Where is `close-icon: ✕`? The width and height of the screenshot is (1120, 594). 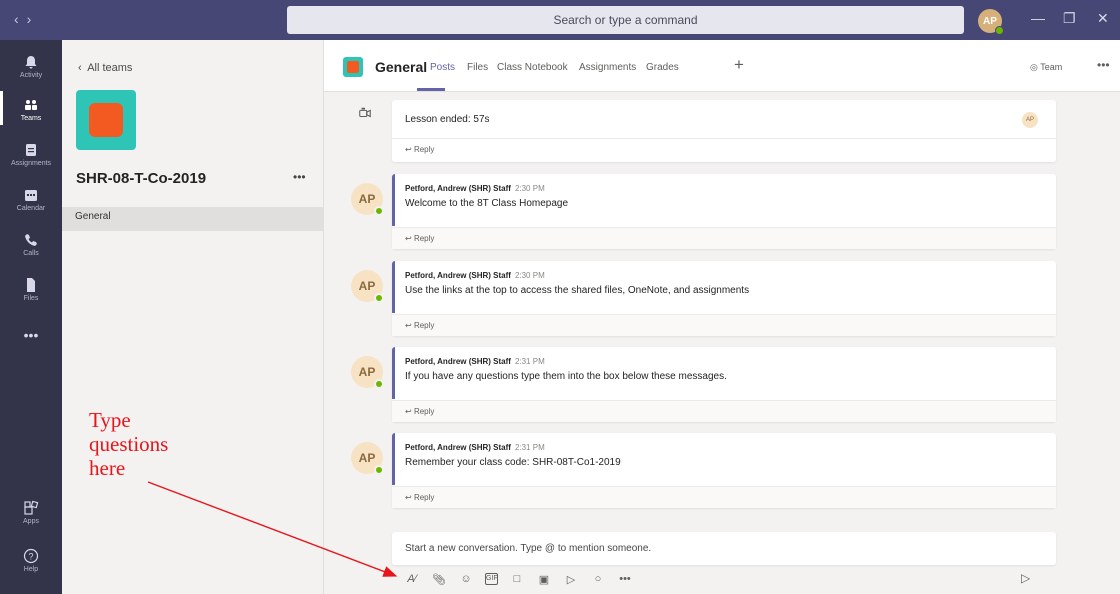 close-icon: ✕ is located at coordinates (1103, 18).